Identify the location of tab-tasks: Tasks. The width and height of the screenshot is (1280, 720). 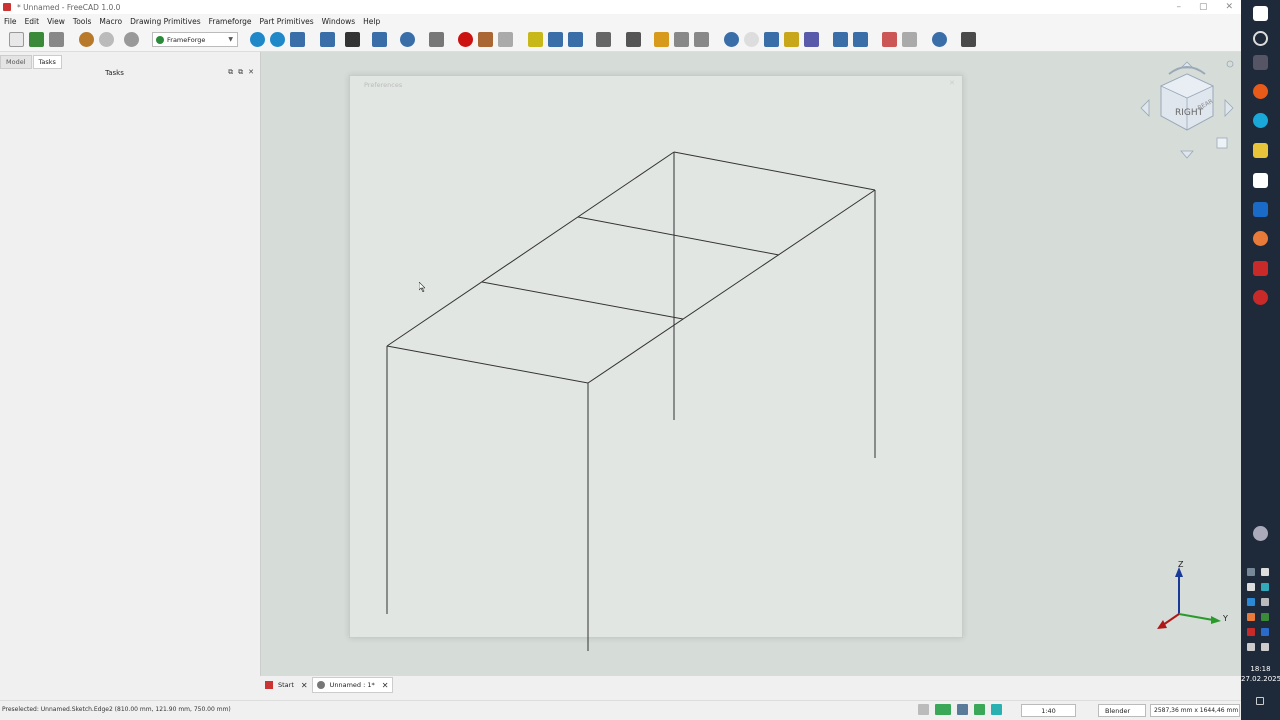
(47, 62).